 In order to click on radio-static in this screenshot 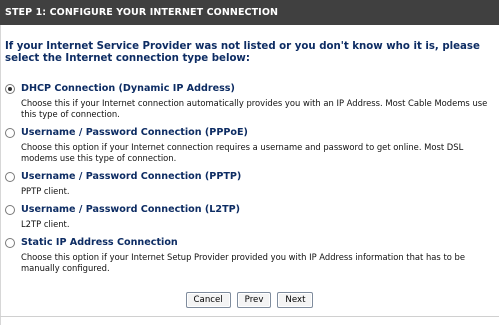, I will do `click(10, 243)`.